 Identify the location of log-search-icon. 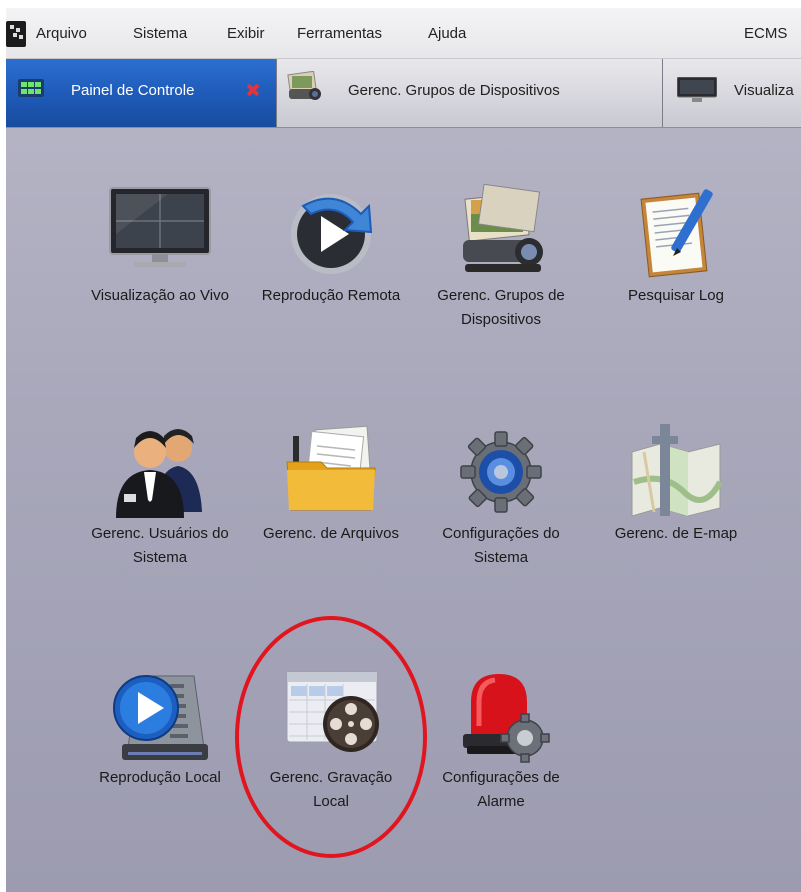
(676, 233).